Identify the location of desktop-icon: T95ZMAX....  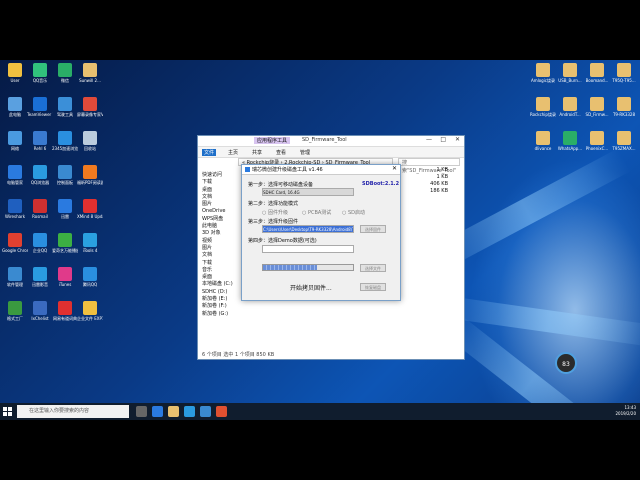
(624, 141).